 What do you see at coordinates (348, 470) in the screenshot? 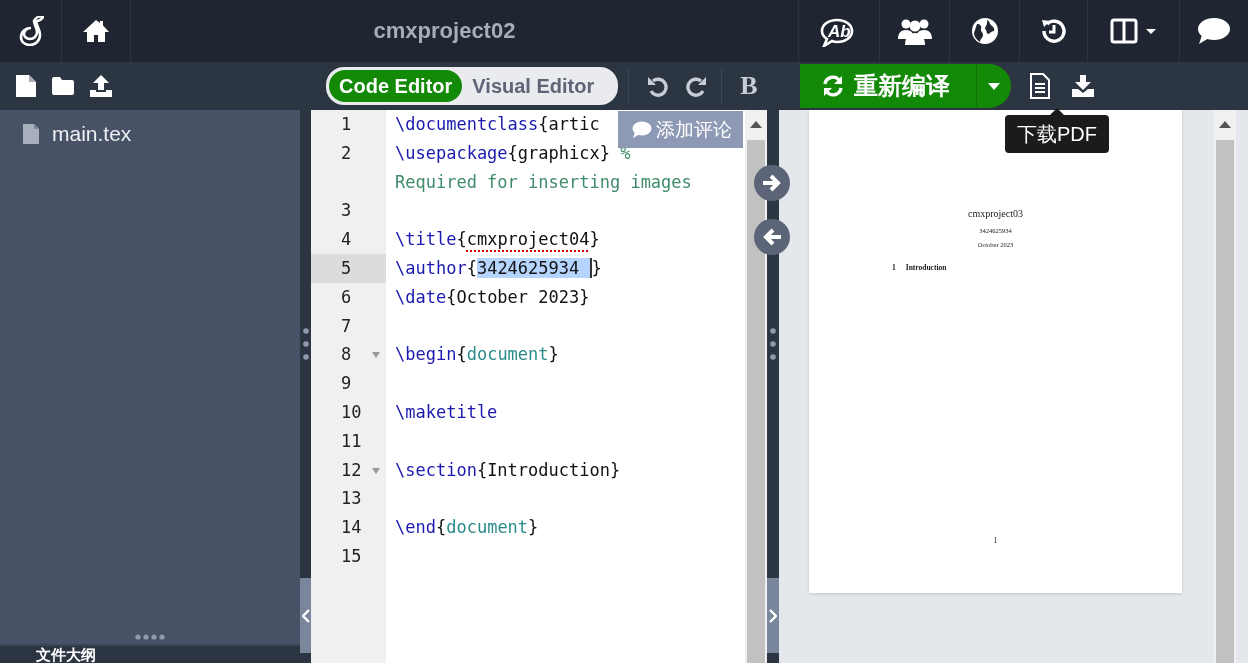
I see `line-number: 12` at bounding box center [348, 470].